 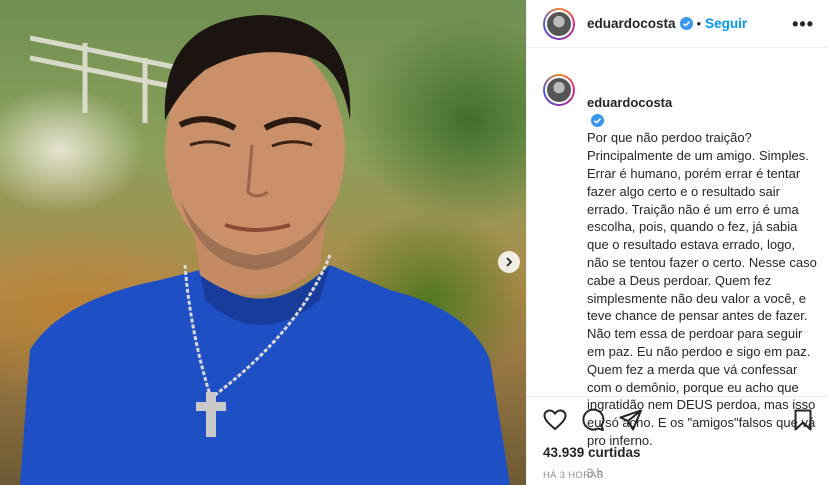 I want to click on action-row, so click(x=677, y=420).